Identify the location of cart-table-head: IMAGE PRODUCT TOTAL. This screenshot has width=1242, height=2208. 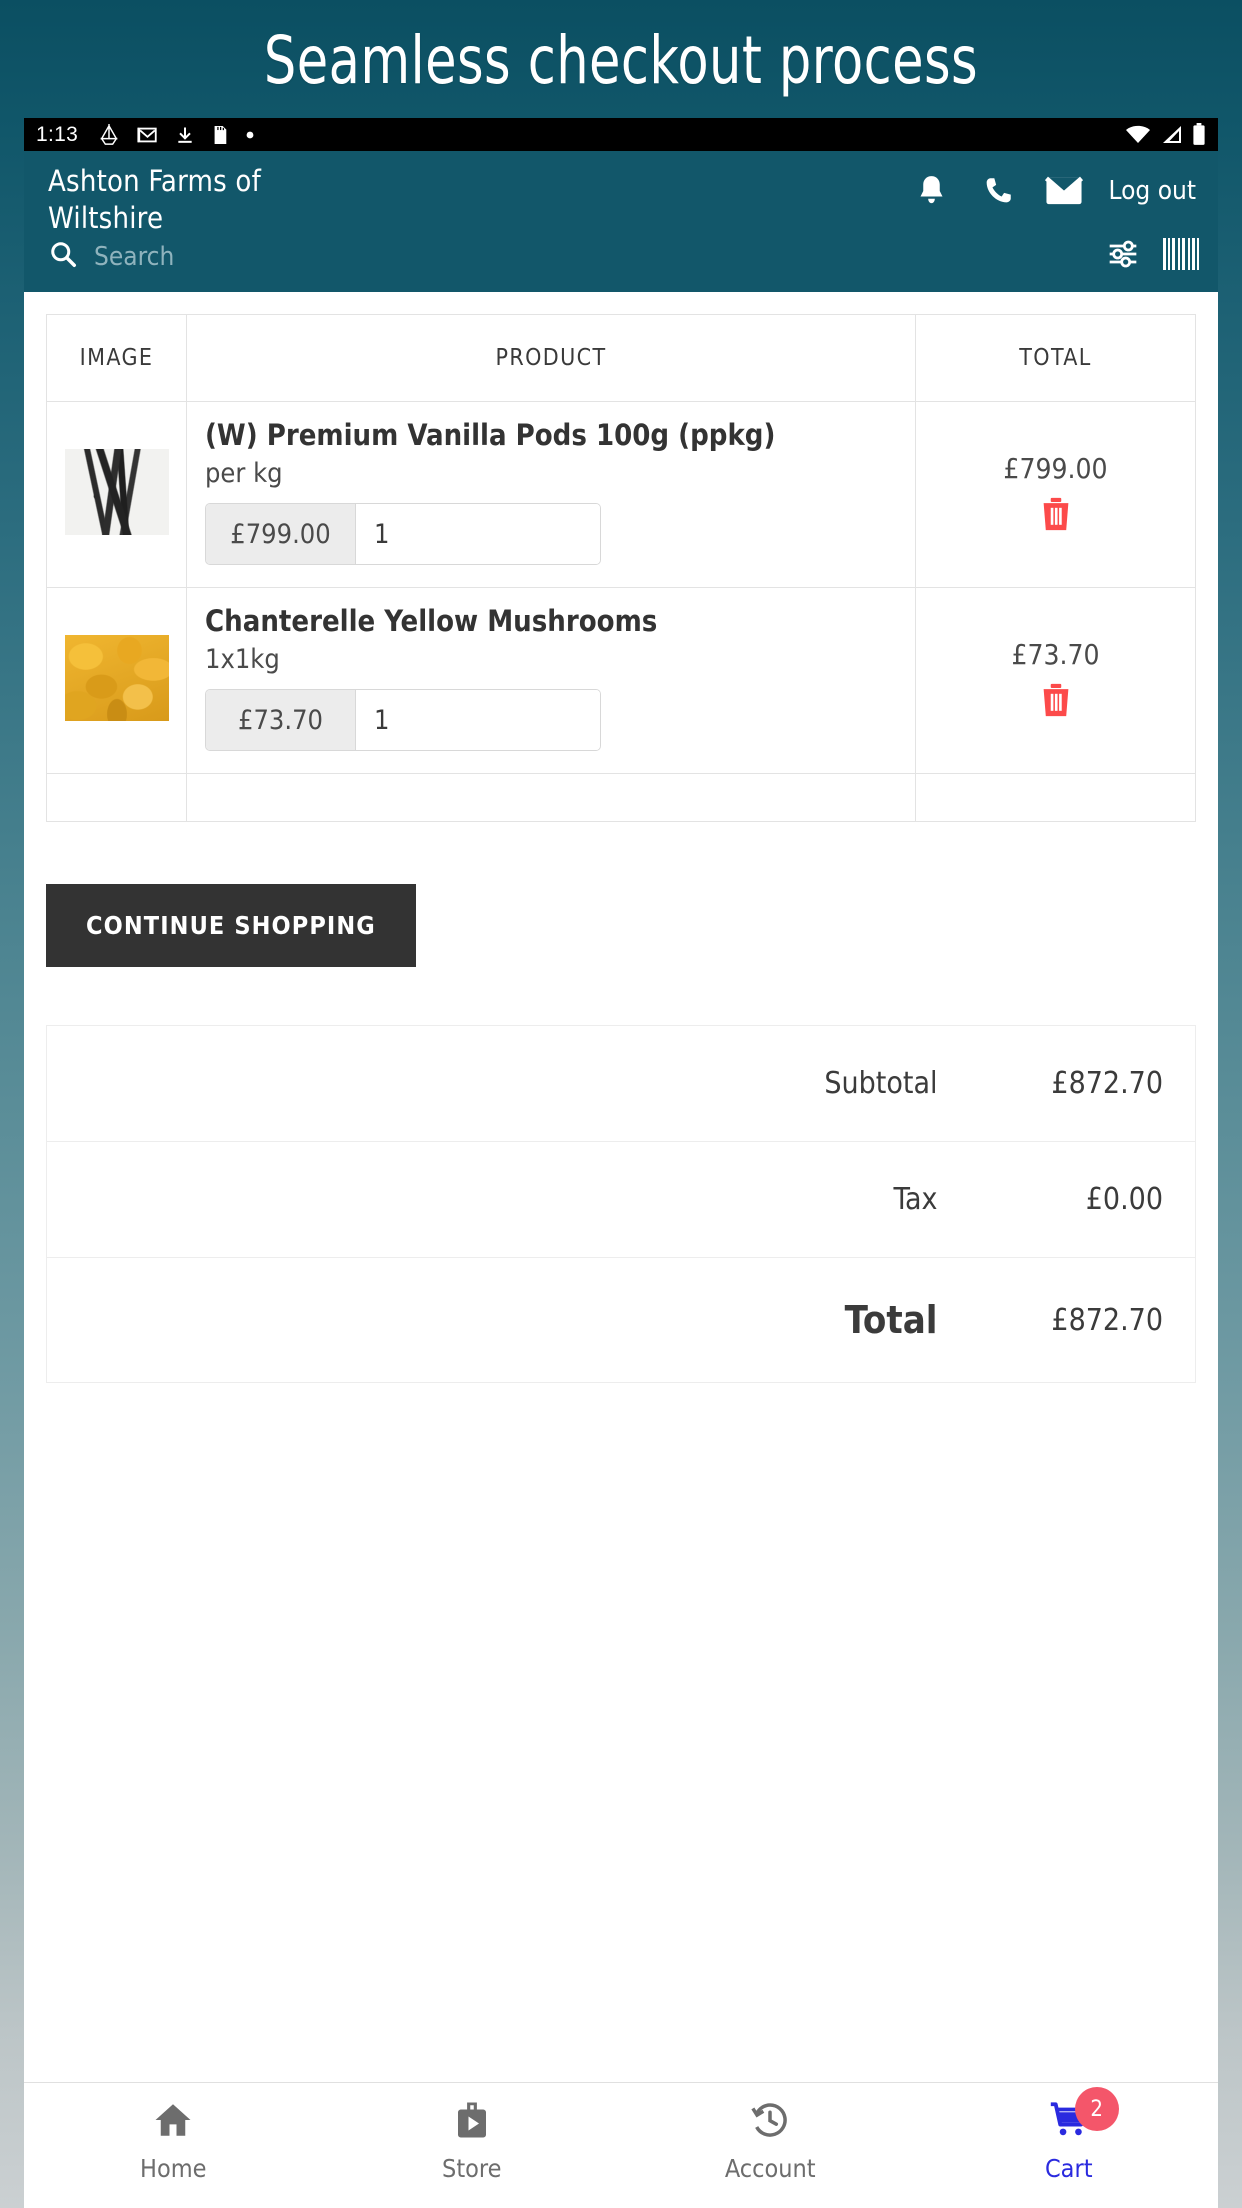
(621, 358).